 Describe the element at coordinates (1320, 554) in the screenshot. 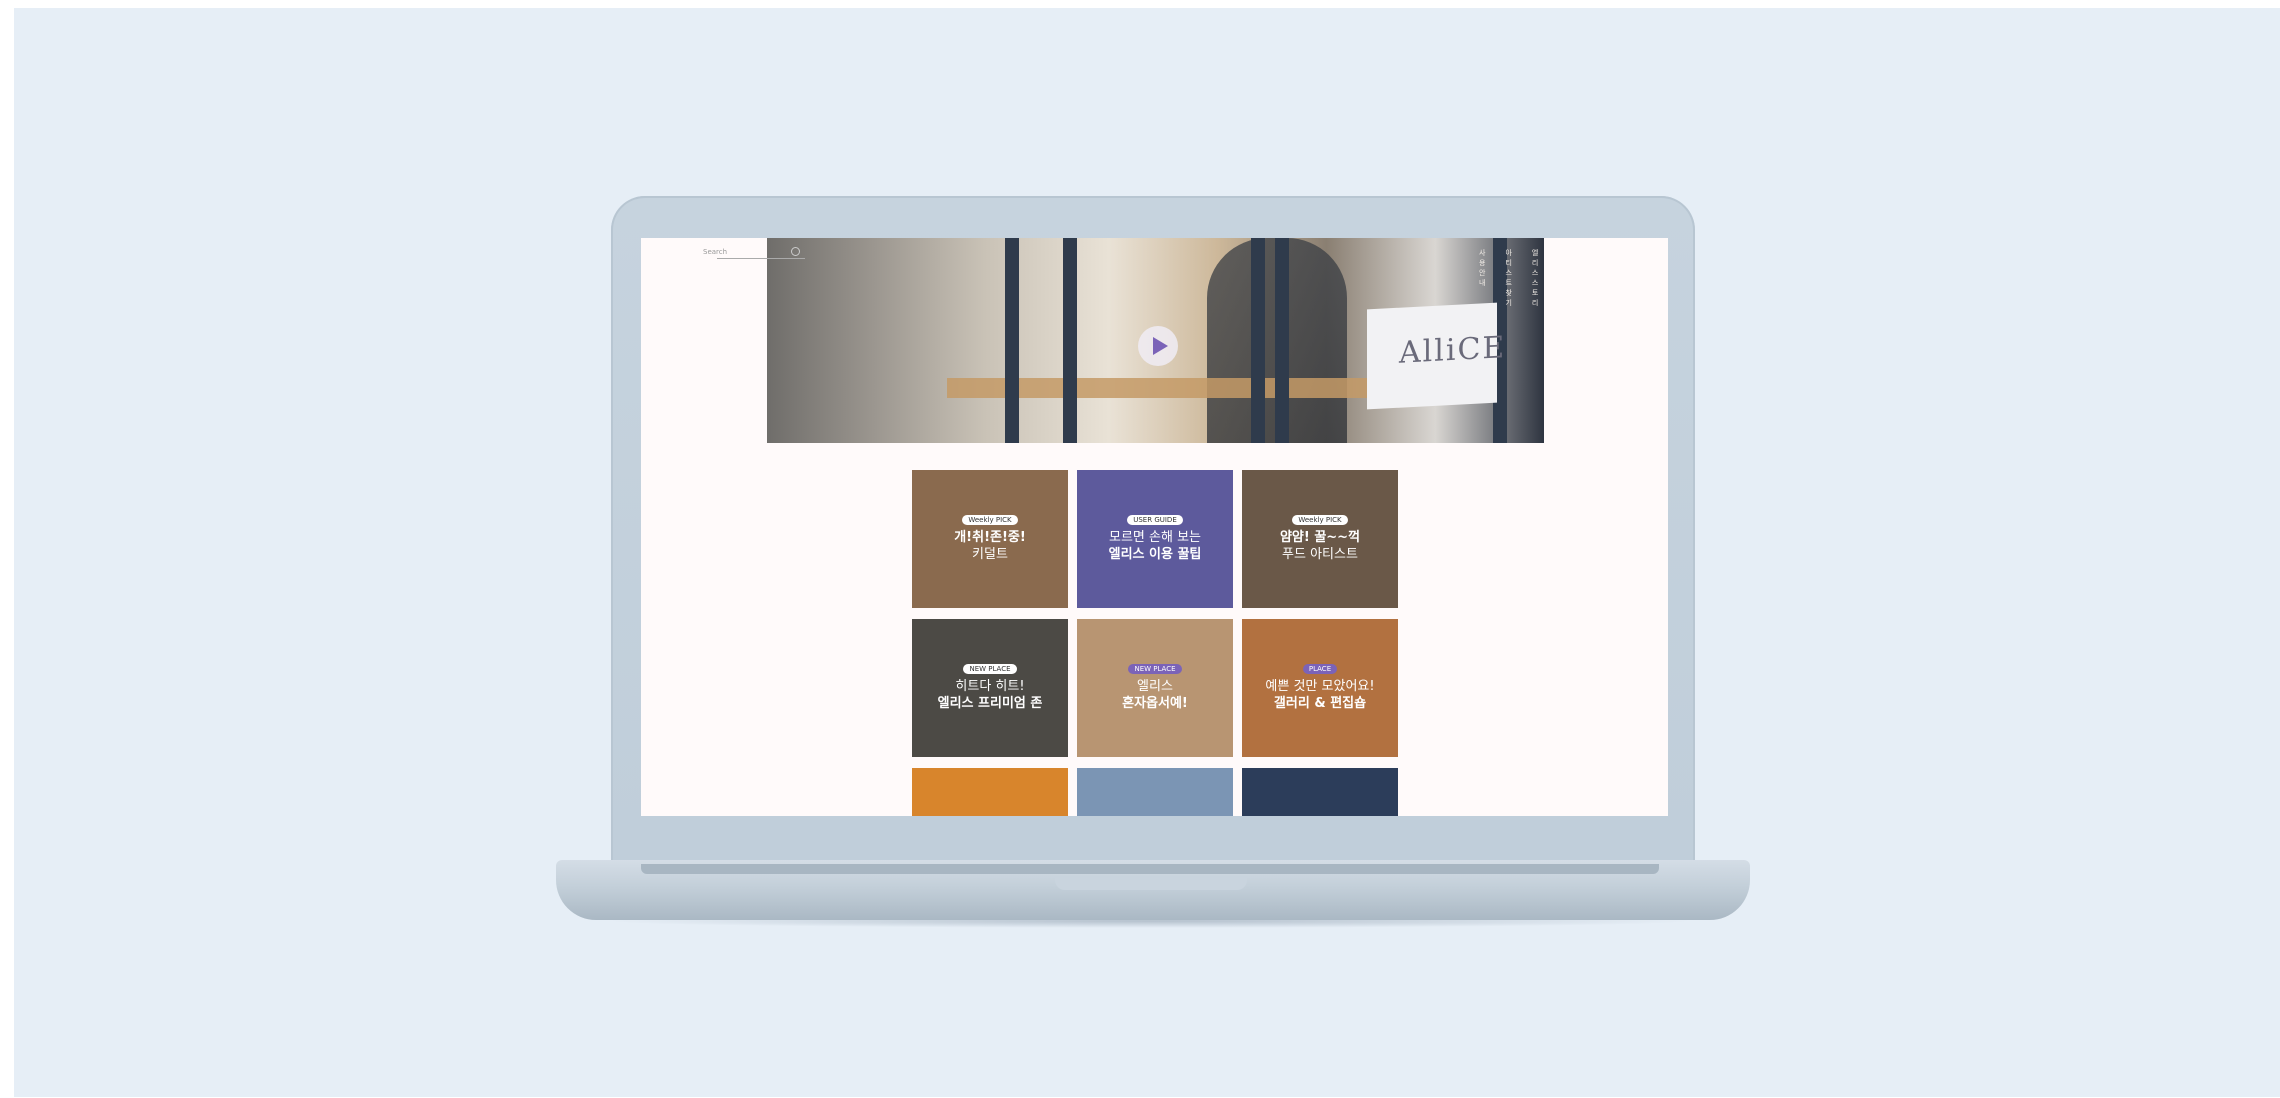

I see `tile-subtitle: 푸드 아티스트` at that location.